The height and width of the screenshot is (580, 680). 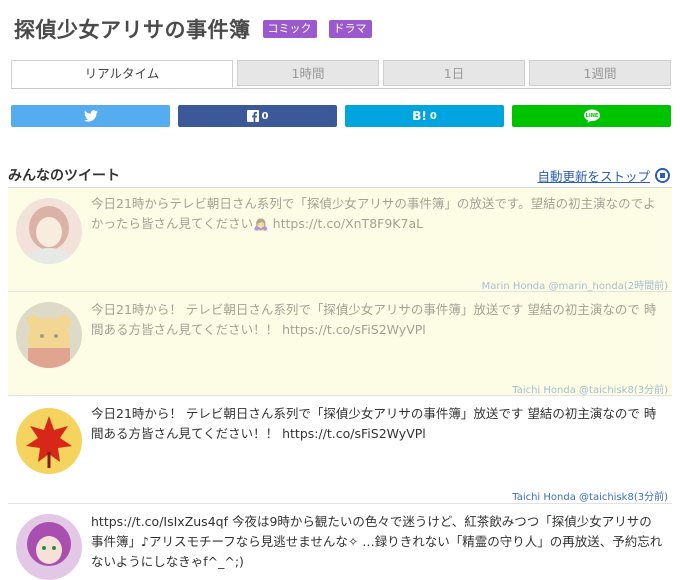 I want to click on badge-drama: ドラマ, so click(x=350, y=29).